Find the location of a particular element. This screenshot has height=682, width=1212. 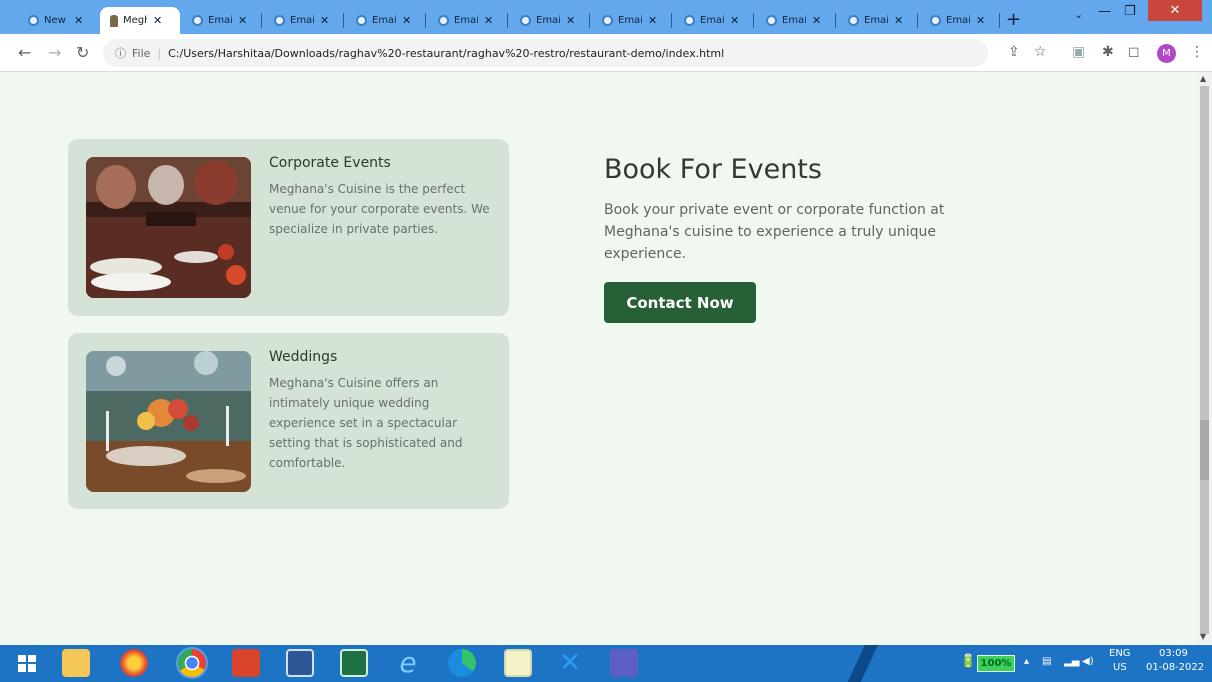

scroll-down-arrow-icon: ▼ is located at coordinates (1203, 636).